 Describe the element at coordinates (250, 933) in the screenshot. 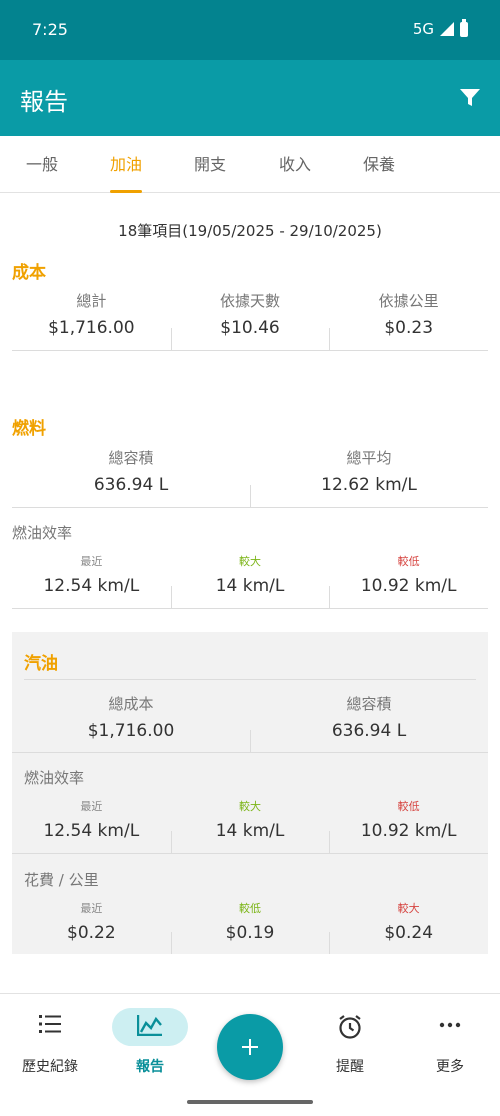

I see `gasoline-cpk-min-value: $0.19` at that location.